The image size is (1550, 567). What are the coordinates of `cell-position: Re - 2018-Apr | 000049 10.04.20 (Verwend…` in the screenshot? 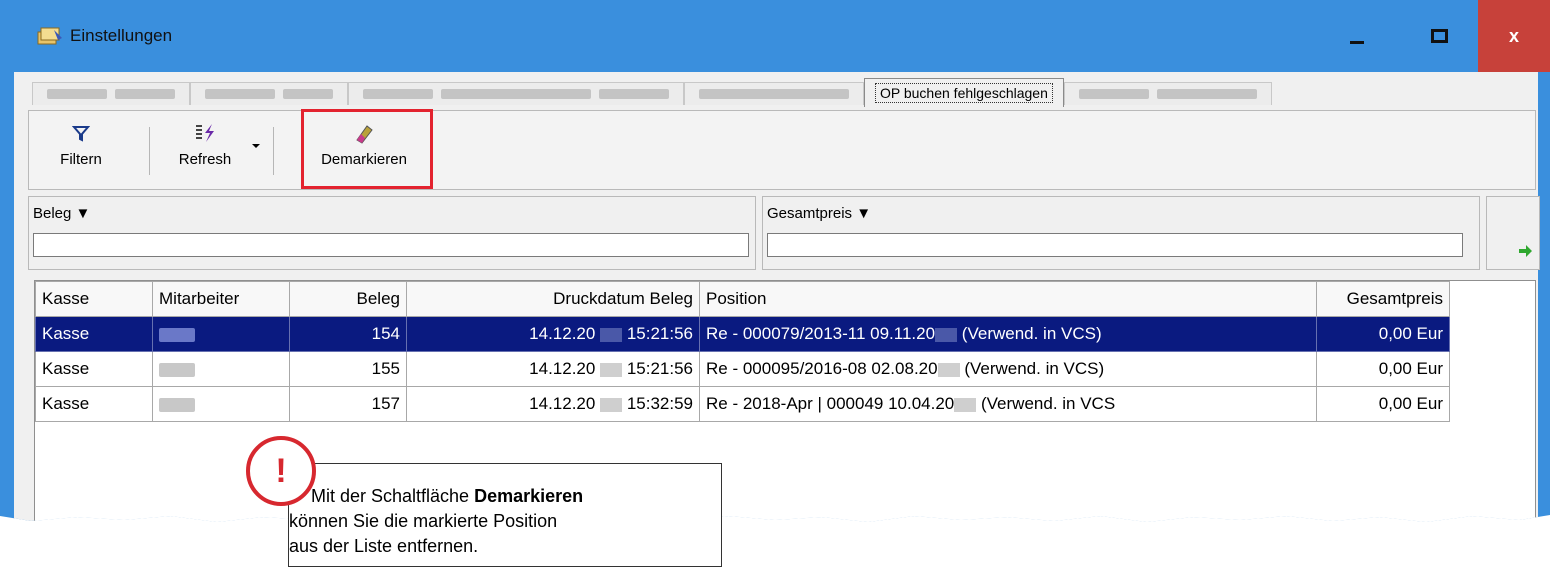 It's located at (1008, 404).